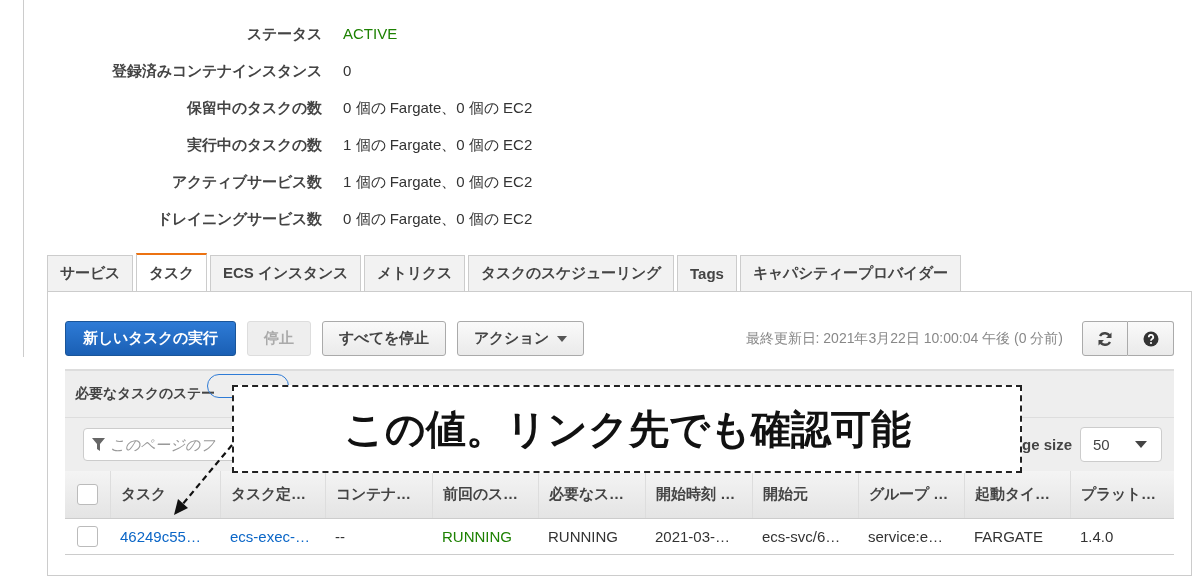  I want to click on tab: メトリクス, so click(414, 273).